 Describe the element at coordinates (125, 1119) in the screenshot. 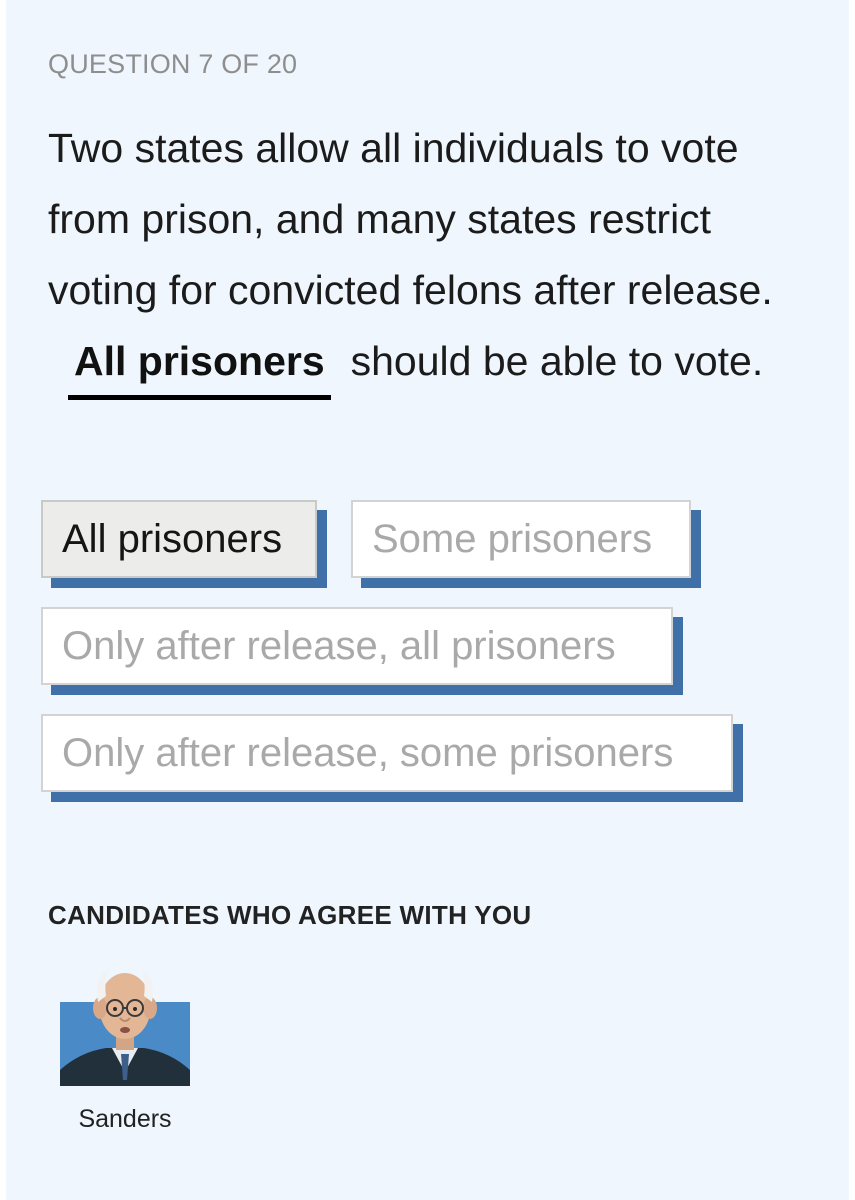

I see `candidate-name: Sanders` at that location.